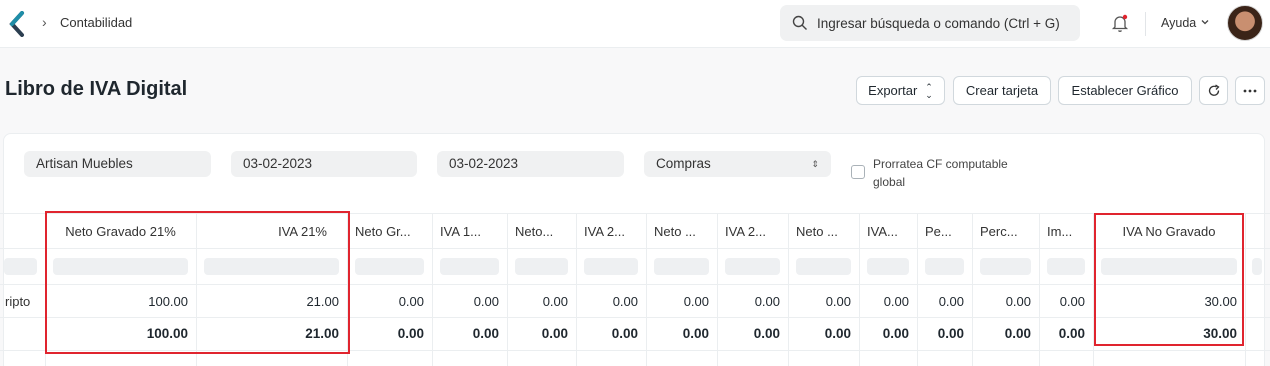  I want to click on export-button: Exportar ⌃ ⌄, so click(900, 90).